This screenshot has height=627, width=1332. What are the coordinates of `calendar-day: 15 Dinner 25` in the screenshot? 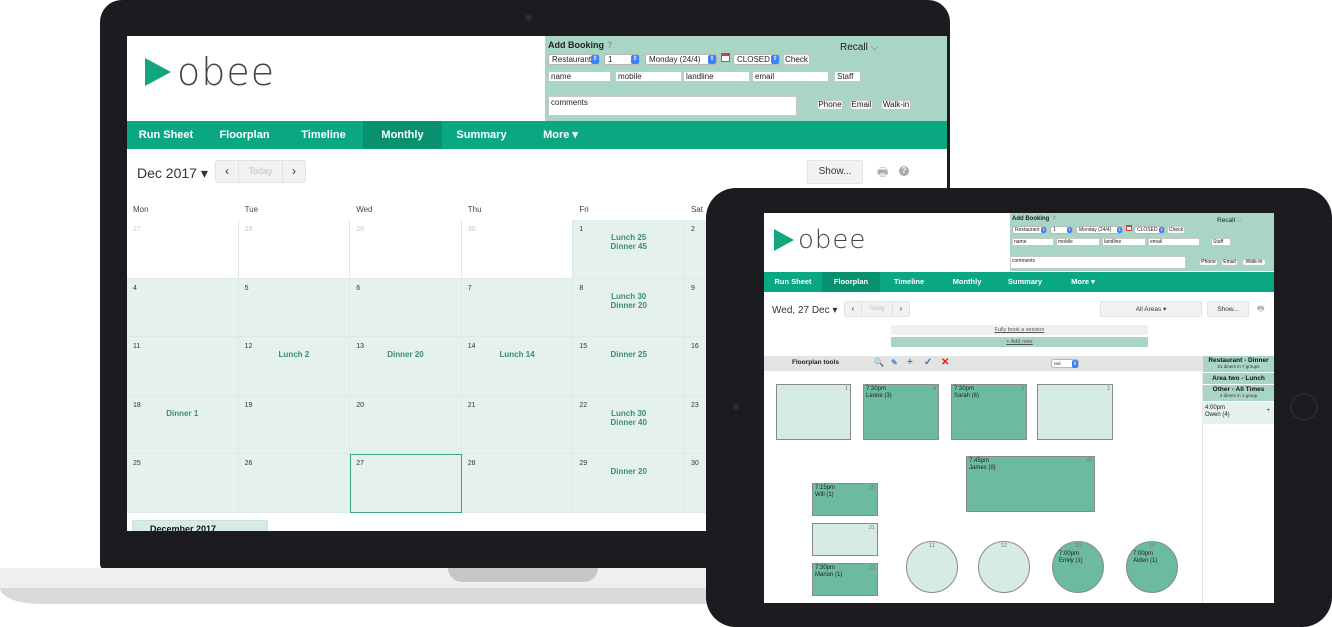 It's located at (629, 366).